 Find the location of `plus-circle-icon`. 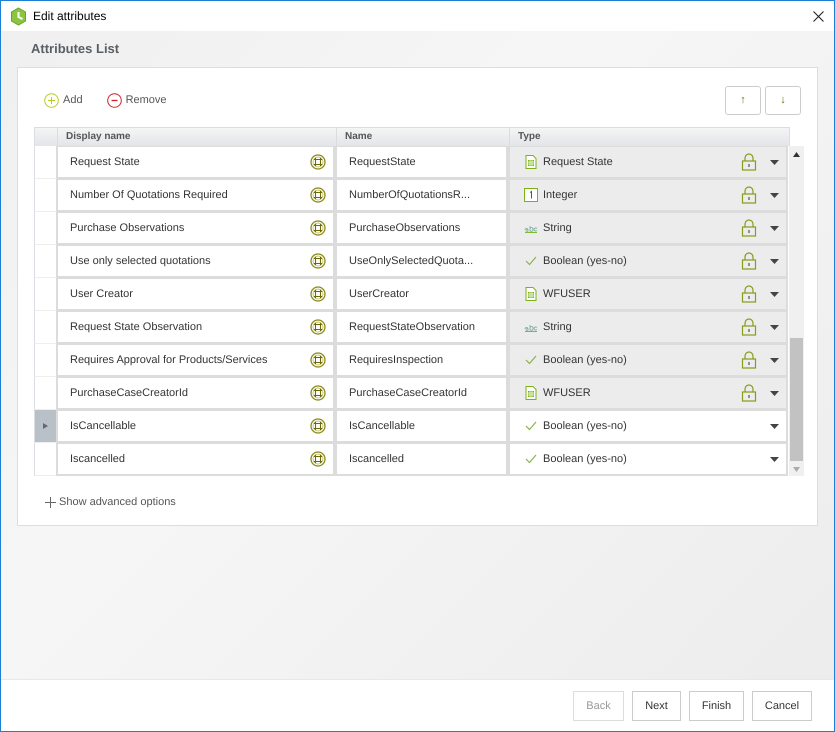

plus-circle-icon is located at coordinates (51, 100).